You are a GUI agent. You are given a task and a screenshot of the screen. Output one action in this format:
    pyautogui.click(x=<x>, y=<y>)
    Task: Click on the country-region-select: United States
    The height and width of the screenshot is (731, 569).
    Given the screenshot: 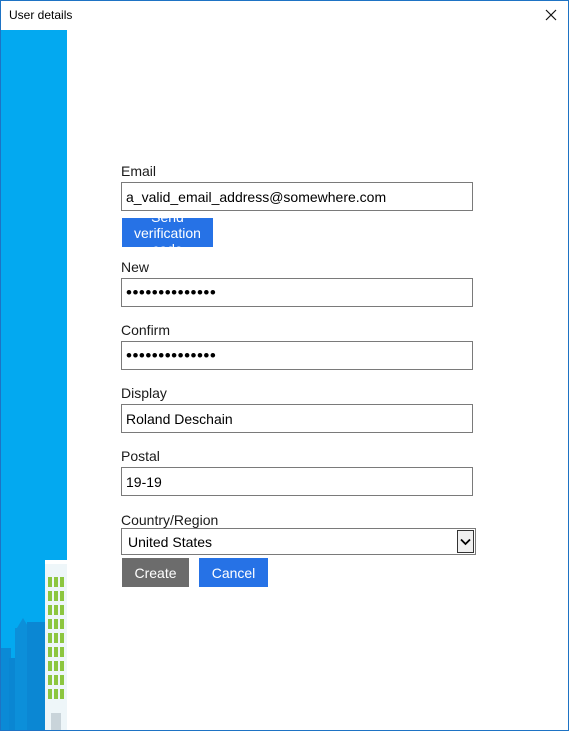 What is the action you would take?
    pyautogui.click(x=298, y=541)
    